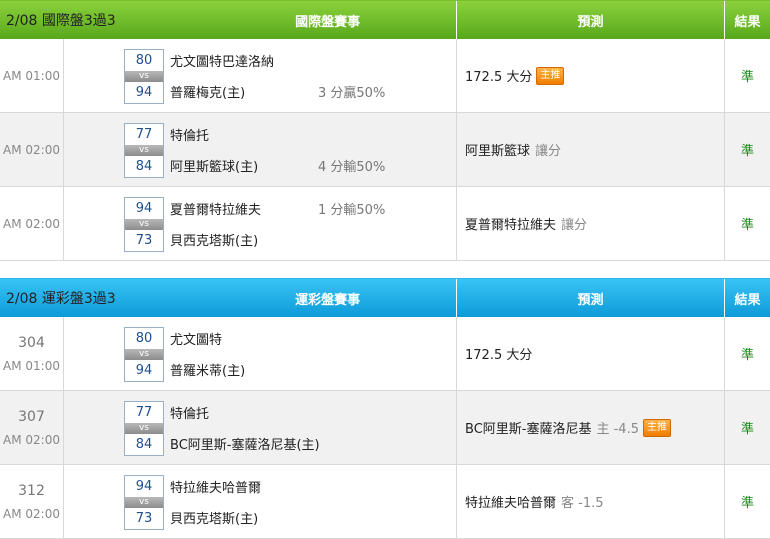 This screenshot has height=539, width=770. I want to click on team-away: 夏普爾特拉維夫, so click(215, 208).